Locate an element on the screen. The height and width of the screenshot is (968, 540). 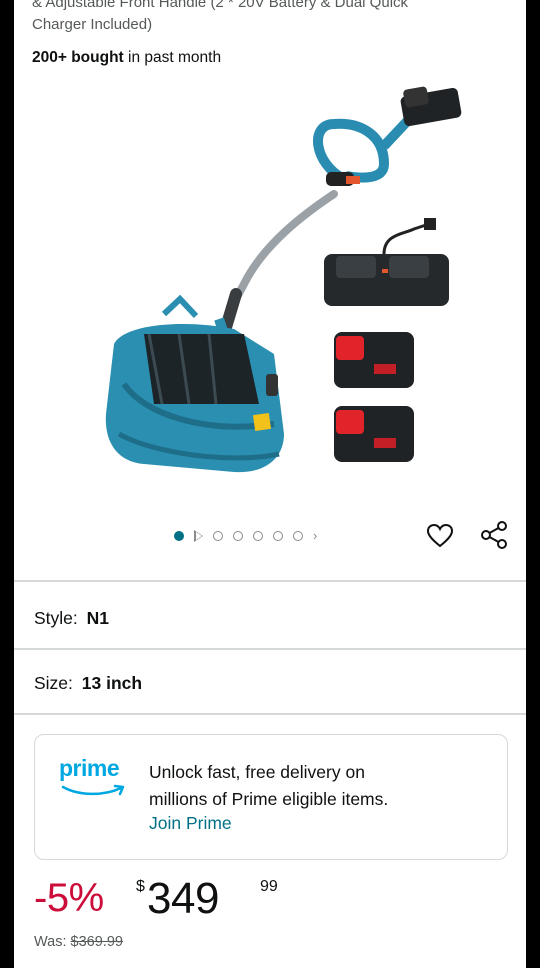
was-price: Was: $369.99 is located at coordinates (78, 942).